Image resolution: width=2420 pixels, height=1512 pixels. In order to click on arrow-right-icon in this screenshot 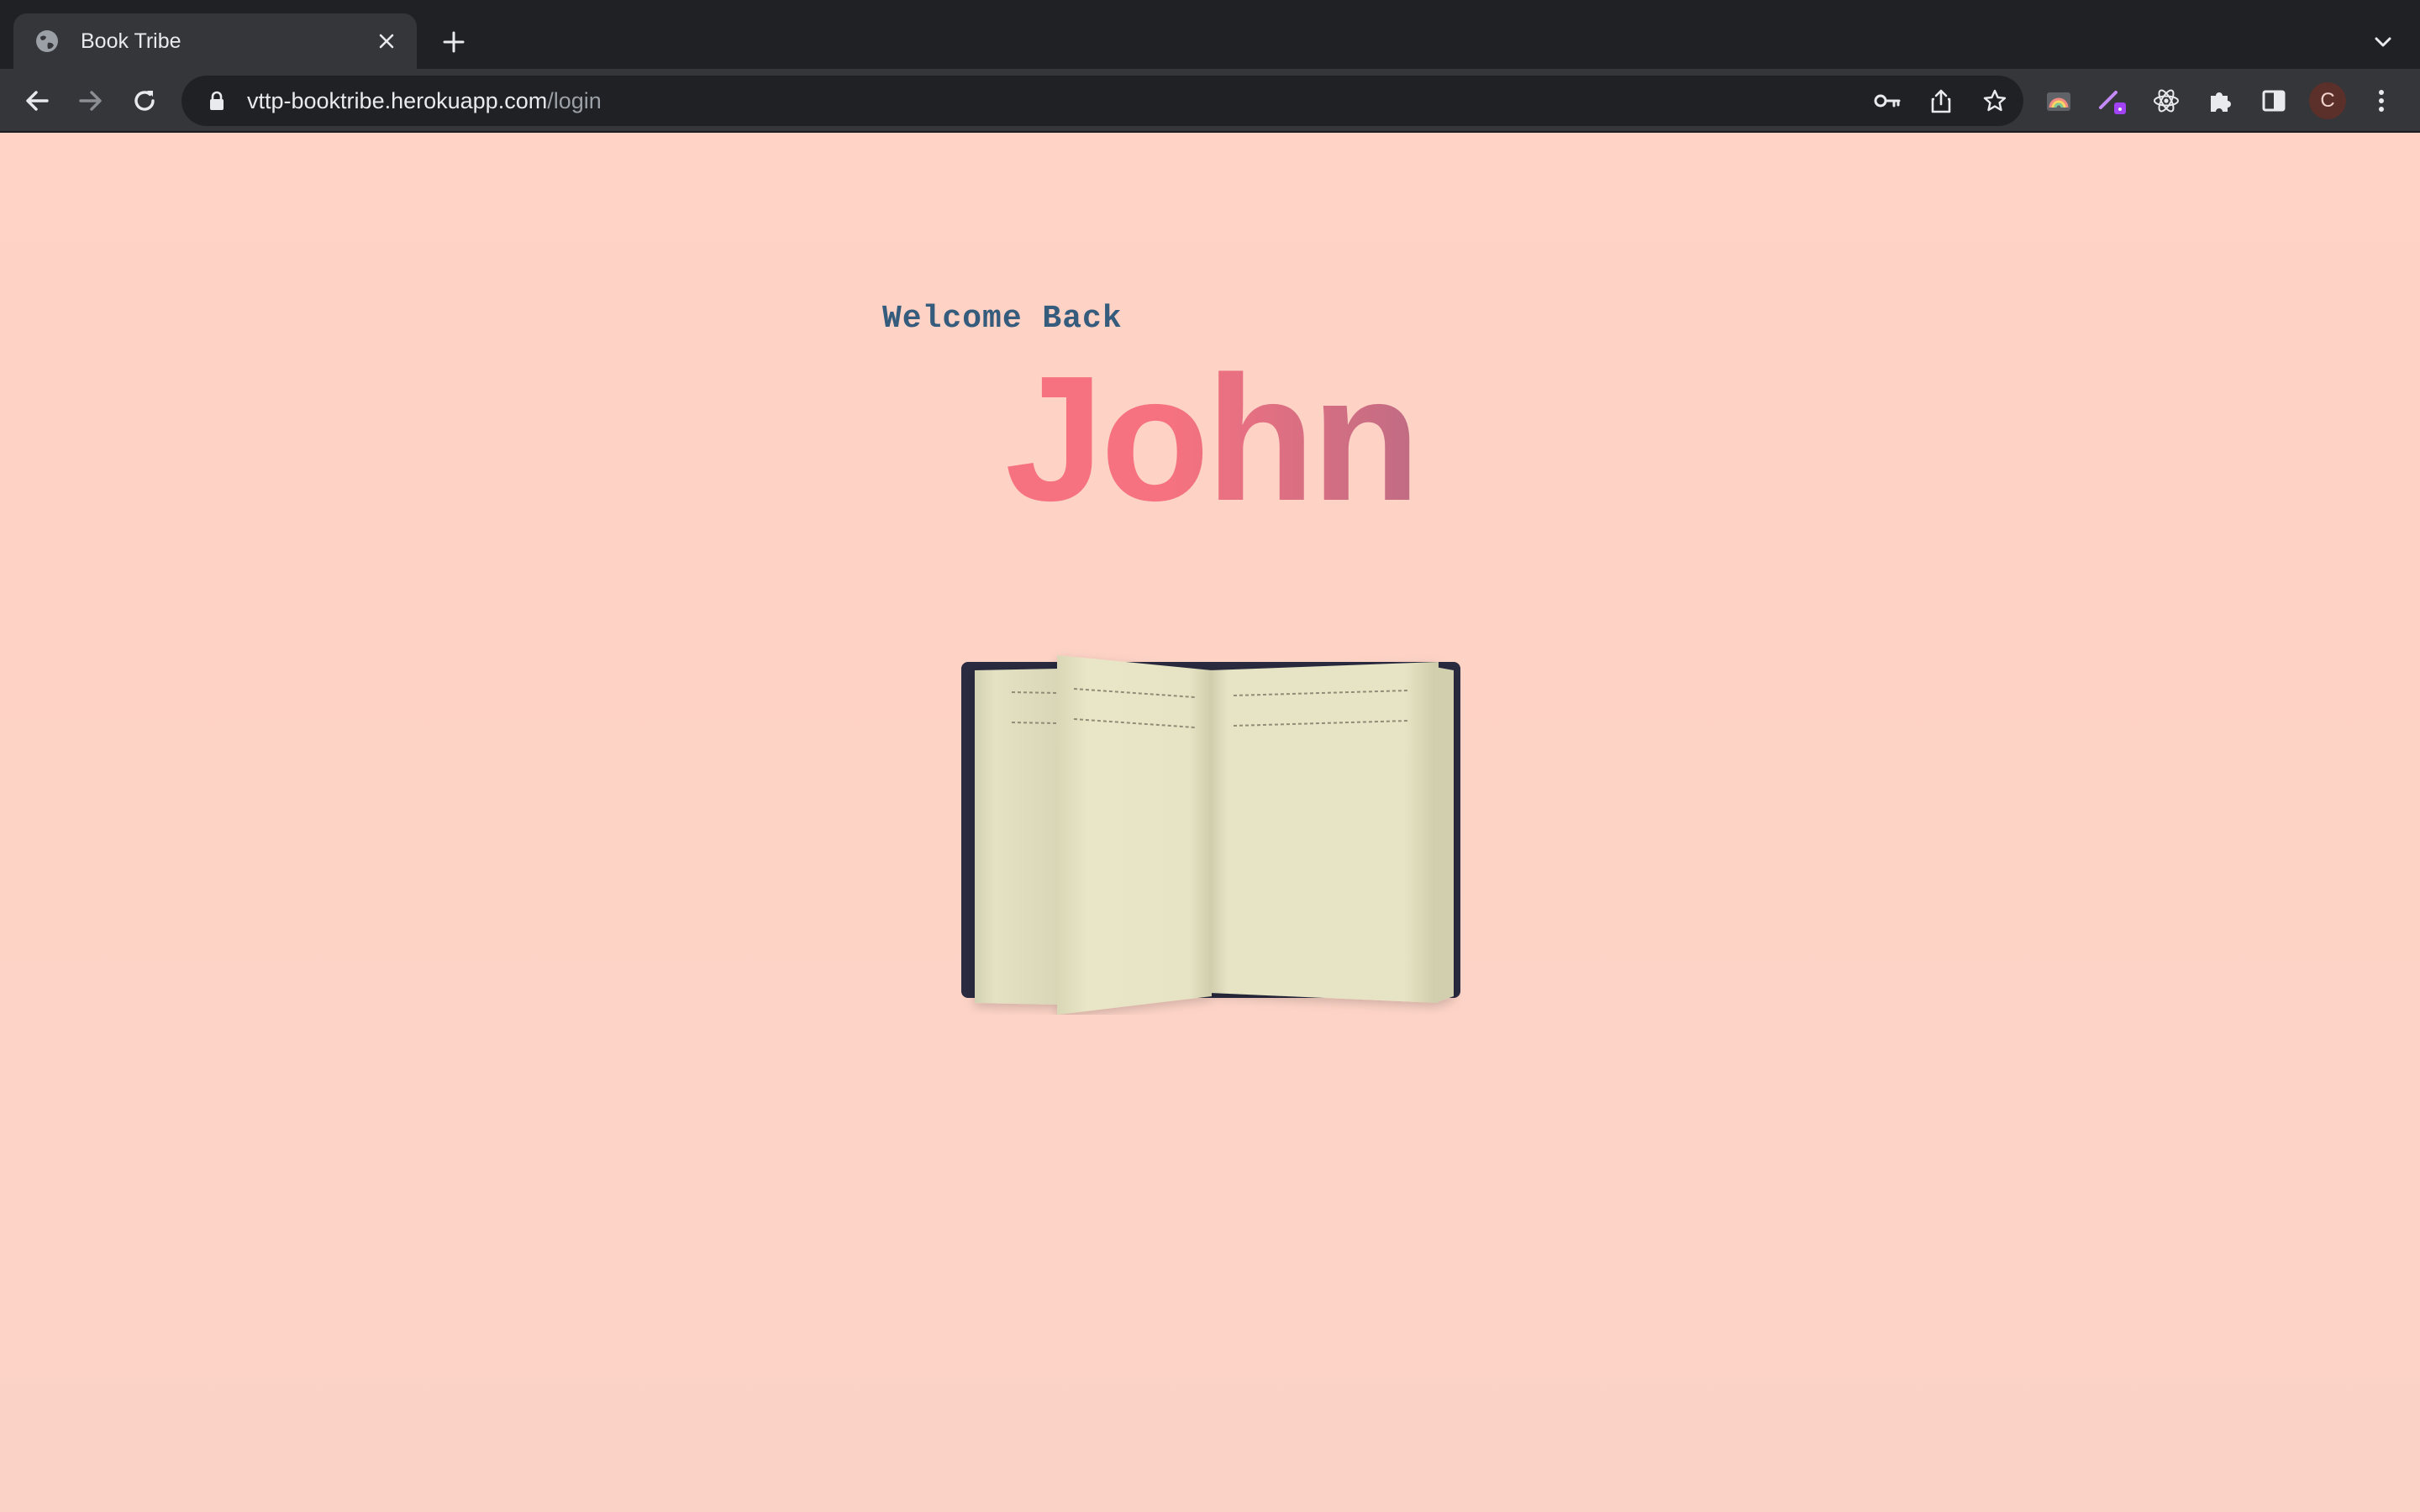, I will do `click(90, 100)`.